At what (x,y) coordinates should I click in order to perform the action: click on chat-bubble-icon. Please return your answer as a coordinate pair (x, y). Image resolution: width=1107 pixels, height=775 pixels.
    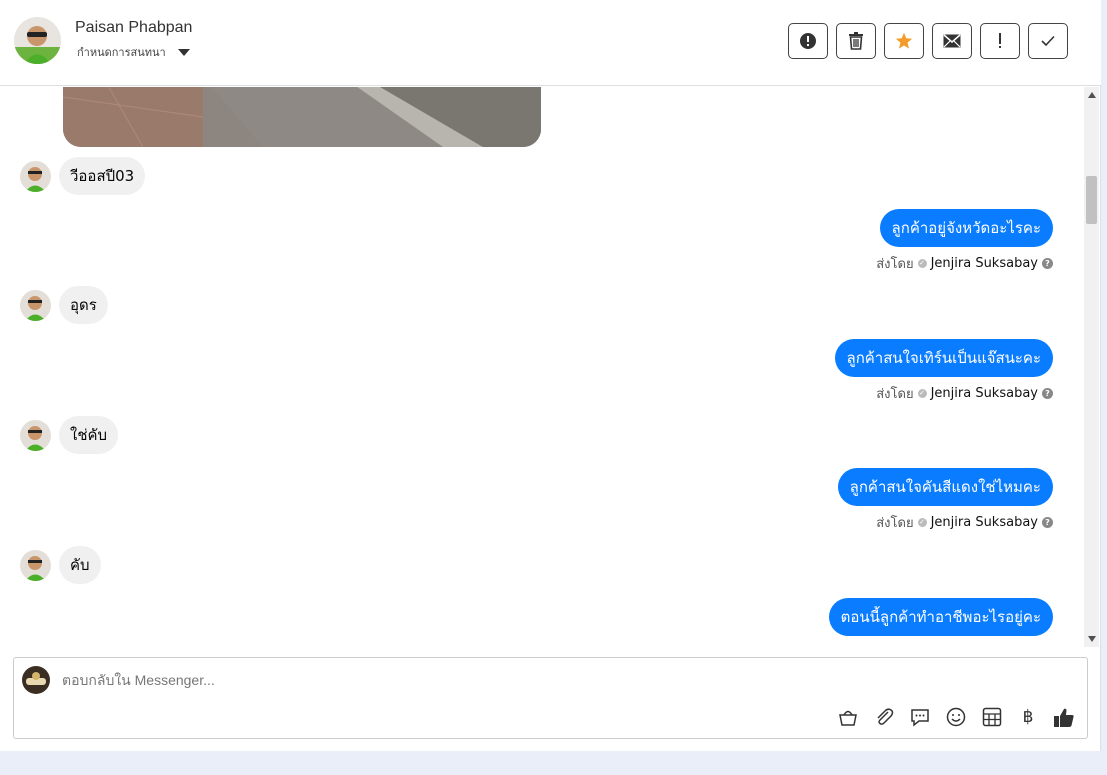
    Looking at the image, I should click on (920, 717).